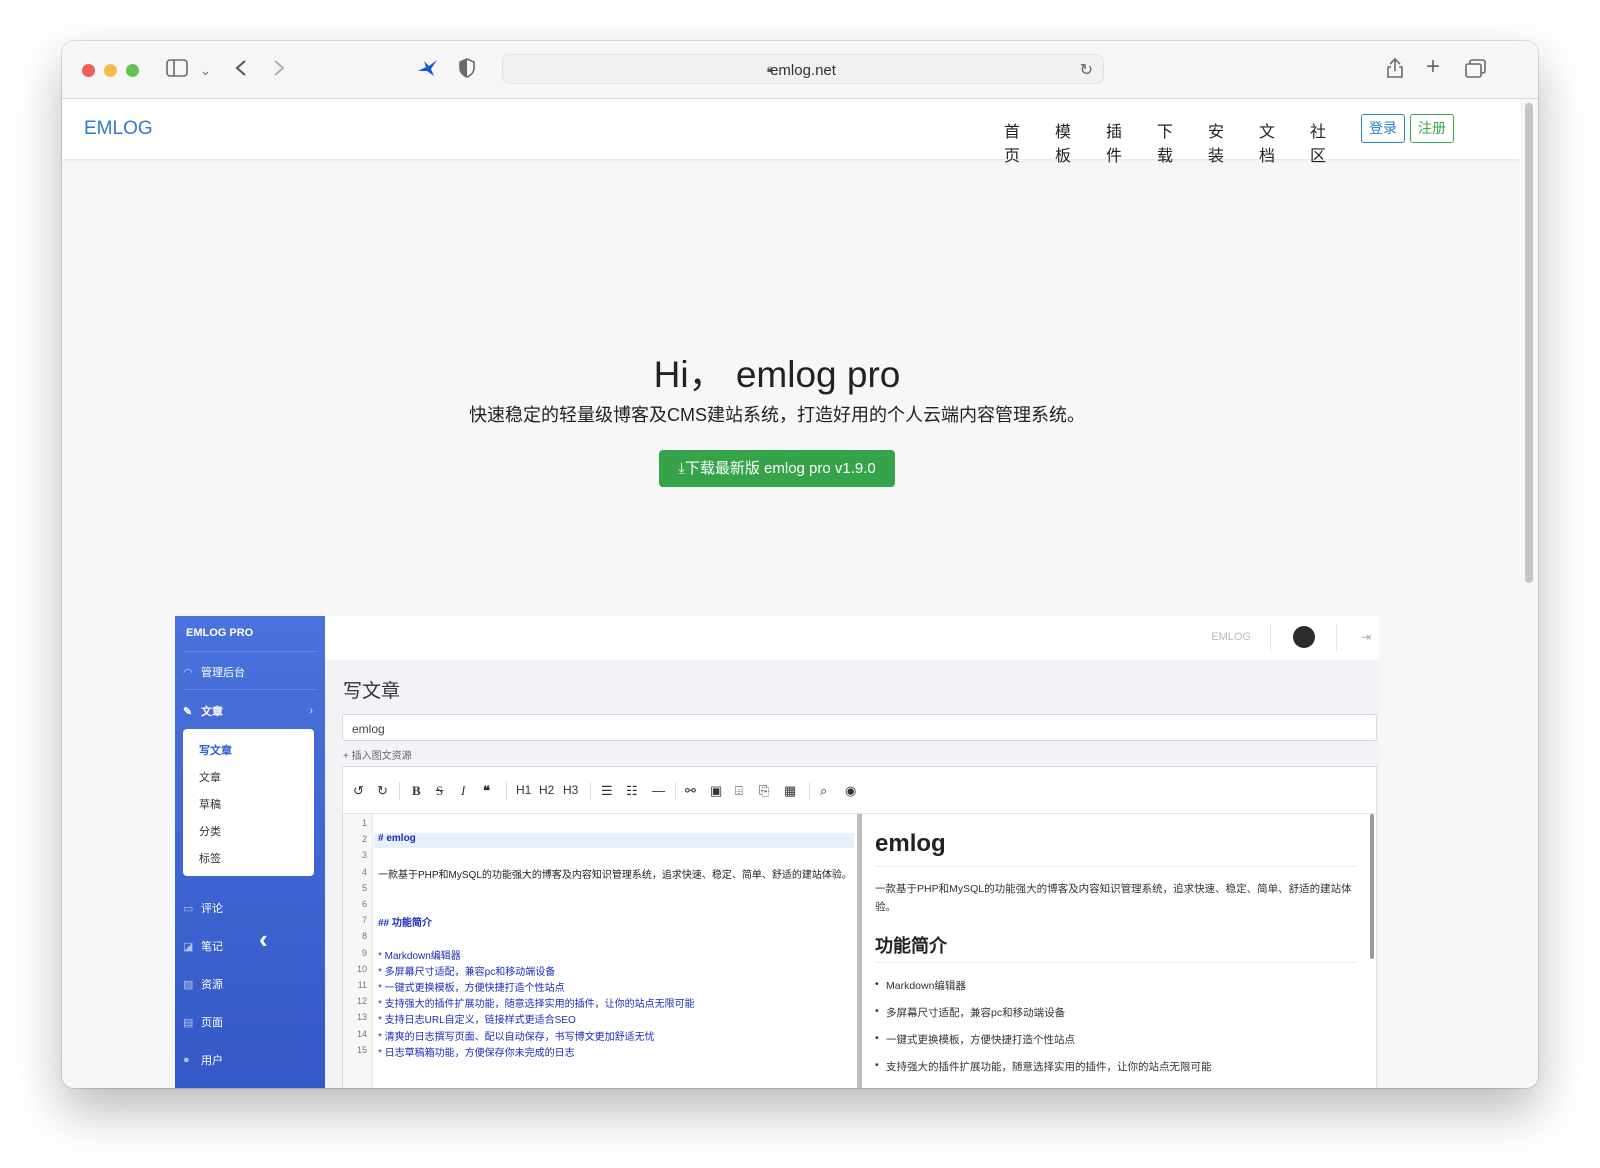 This screenshot has width=1600, height=1168. What do you see at coordinates (361, 1049) in the screenshot?
I see `line-number: 15` at bounding box center [361, 1049].